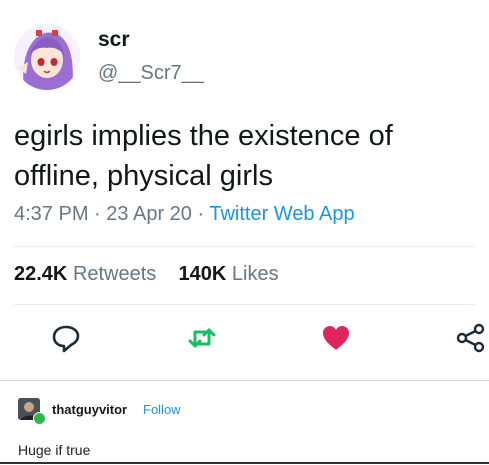  I want to click on engagement-stats: 22.4K Retweets 140K Likes, so click(146, 274).